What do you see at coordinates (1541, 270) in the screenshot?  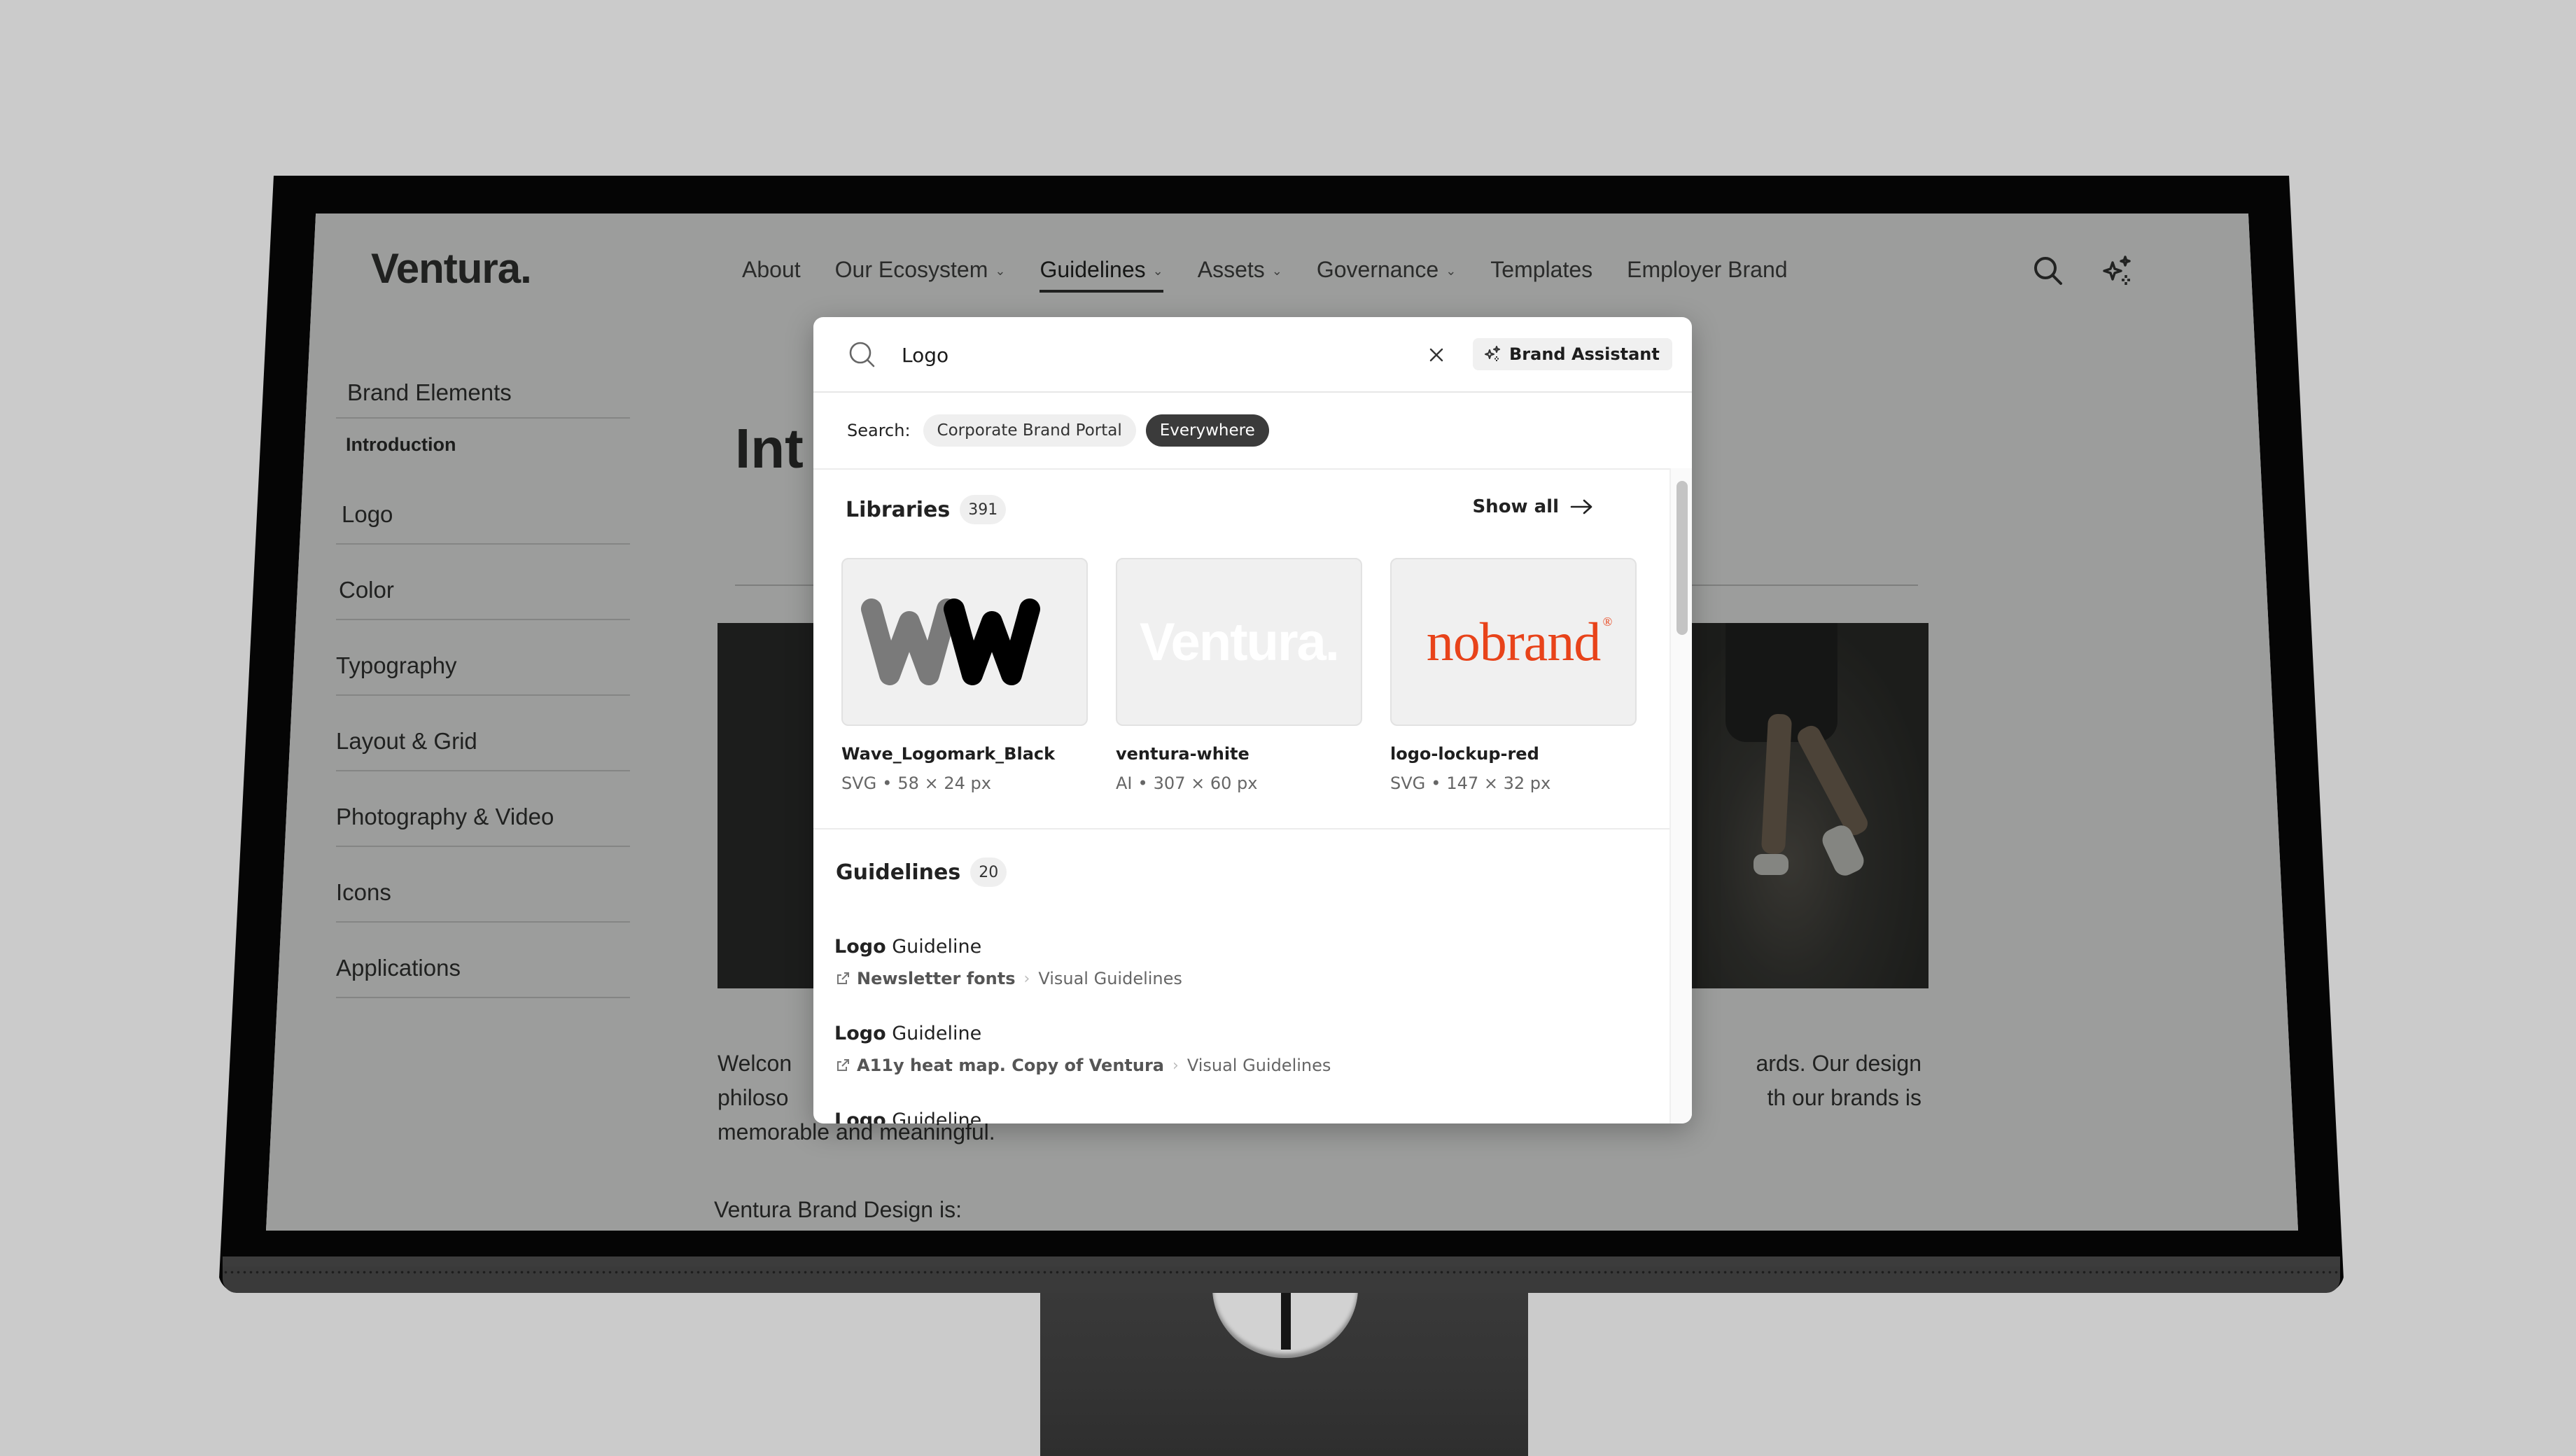 I see `nav-templates: Templates` at bounding box center [1541, 270].